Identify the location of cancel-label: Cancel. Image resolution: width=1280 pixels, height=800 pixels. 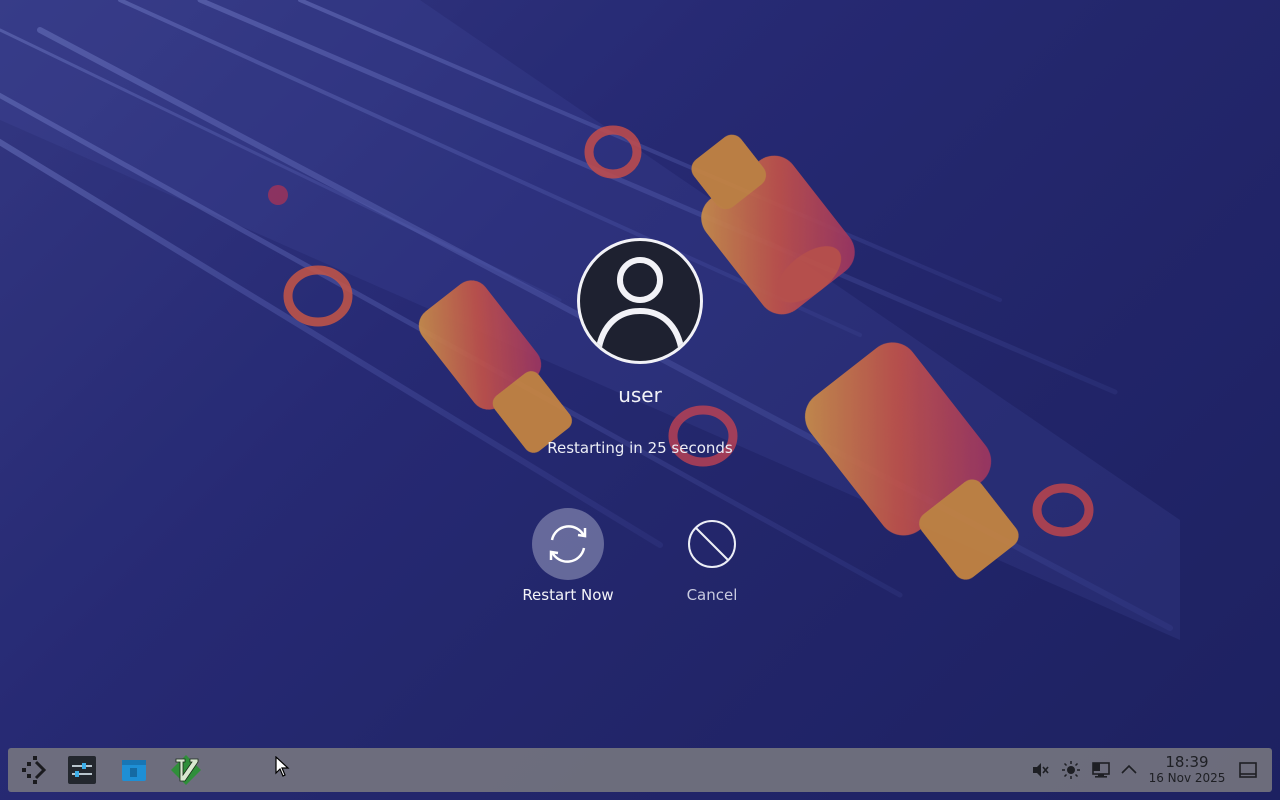
(712, 595).